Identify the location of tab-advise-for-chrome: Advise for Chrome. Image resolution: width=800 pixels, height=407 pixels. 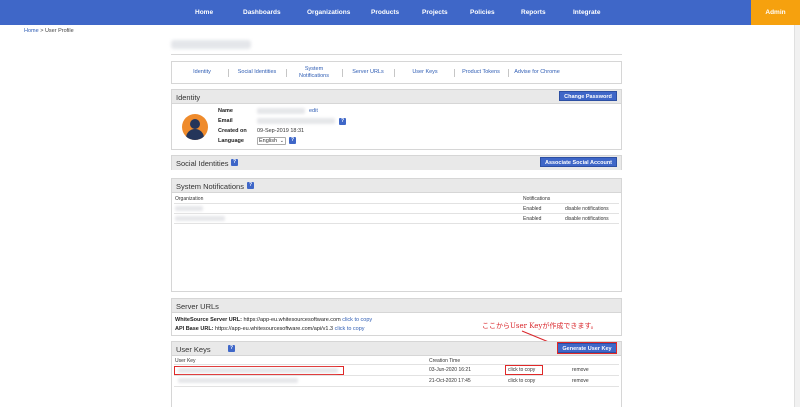
(537, 72).